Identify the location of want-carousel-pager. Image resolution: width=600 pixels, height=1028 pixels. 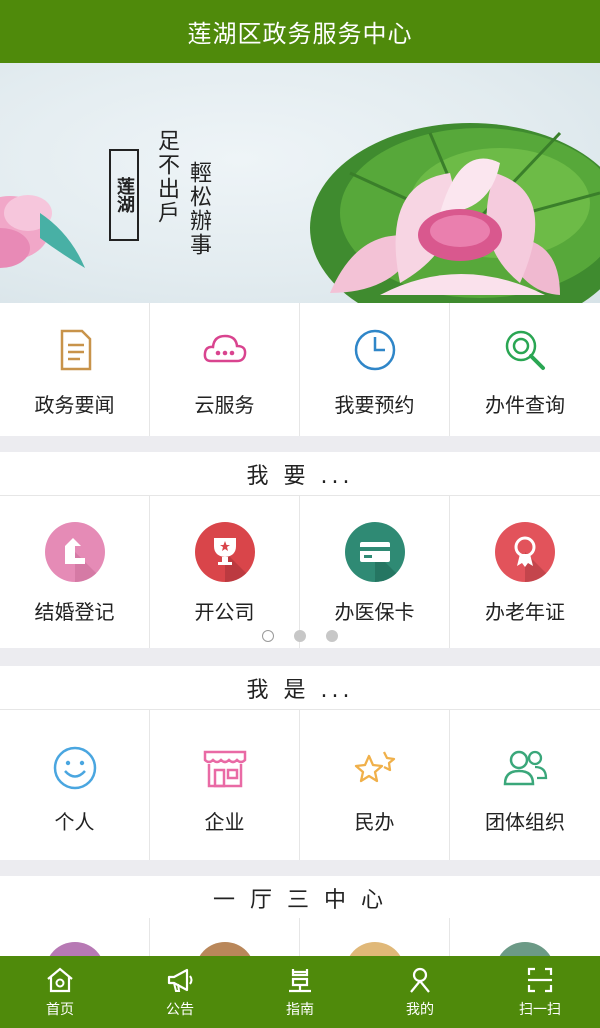
(300, 639).